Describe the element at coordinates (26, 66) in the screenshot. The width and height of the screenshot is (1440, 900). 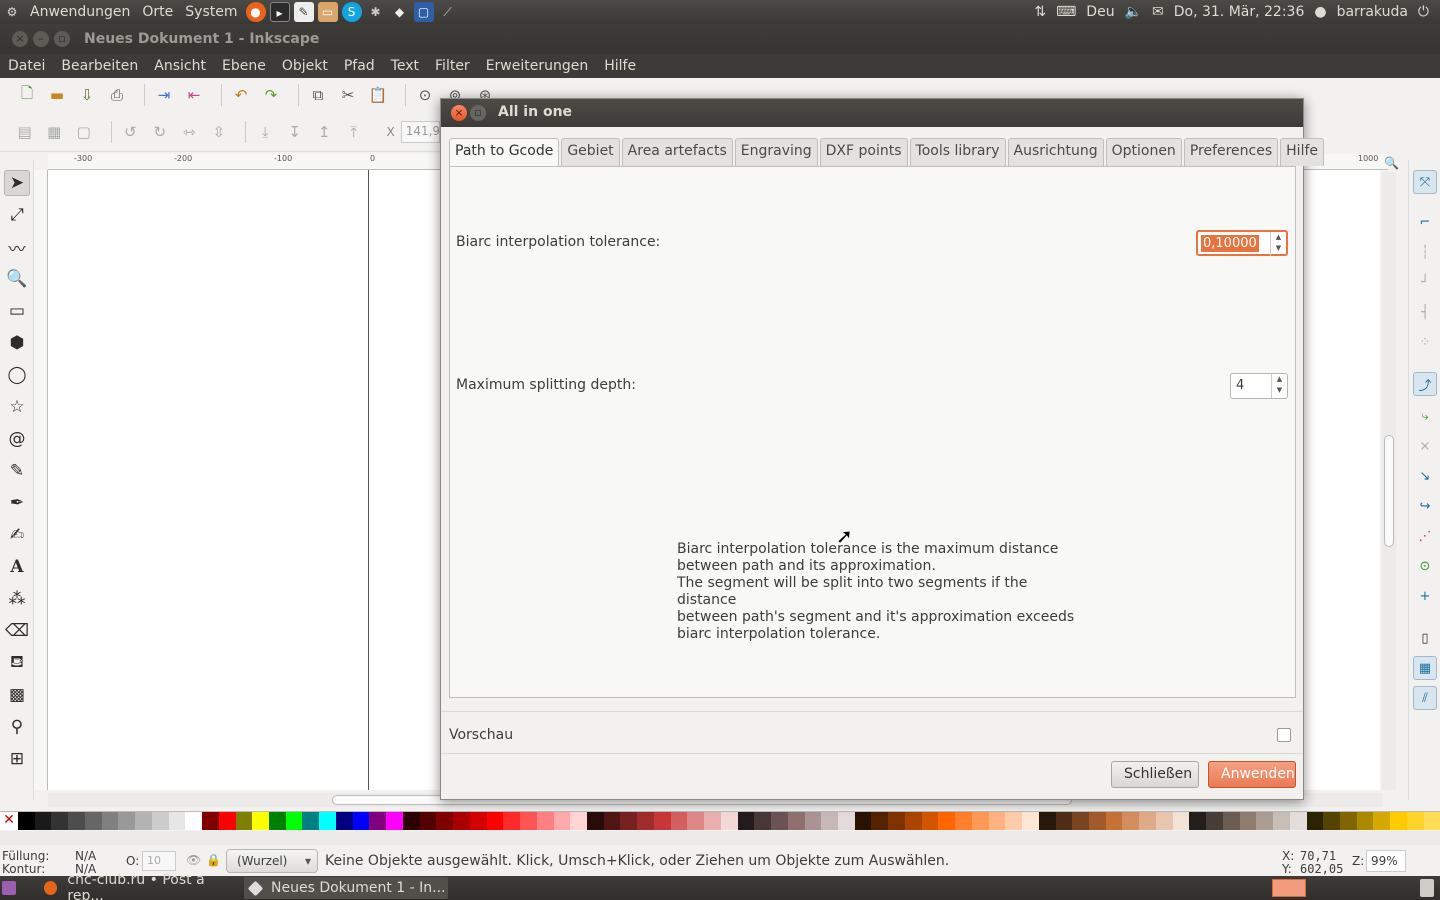
I see `menu-datei: Datei` at that location.